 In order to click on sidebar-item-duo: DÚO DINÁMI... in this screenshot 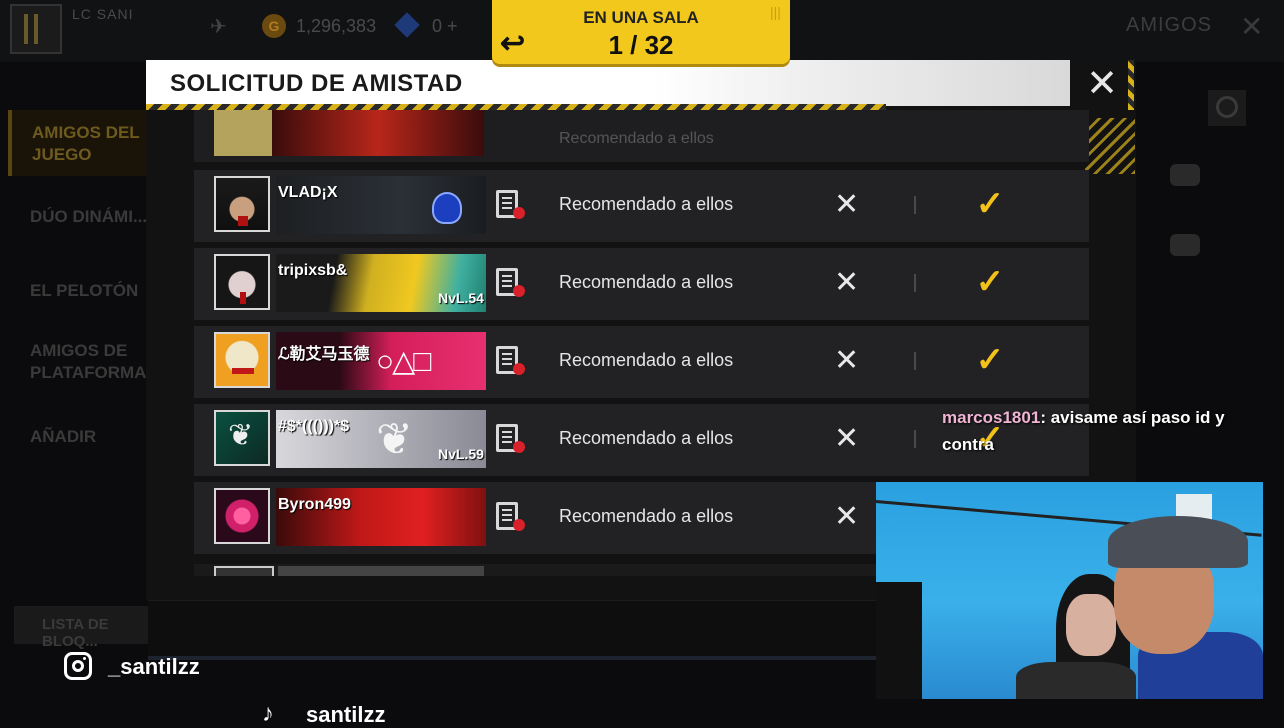, I will do `click(88, 217)`.